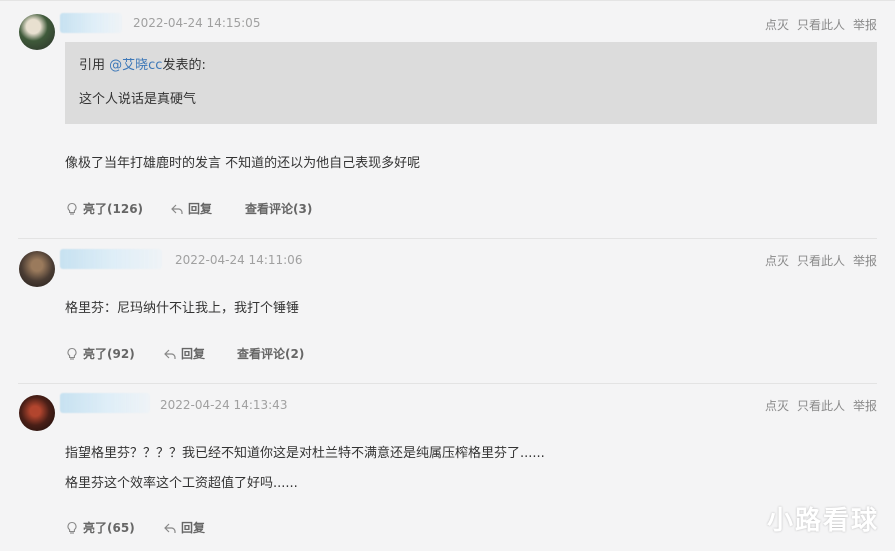 This screenshot has width=895, height=551. Describe the element at coordinates (197, 23) in the screenshot. I see `post-time: 2022-04-24 14:15:05` at that location.